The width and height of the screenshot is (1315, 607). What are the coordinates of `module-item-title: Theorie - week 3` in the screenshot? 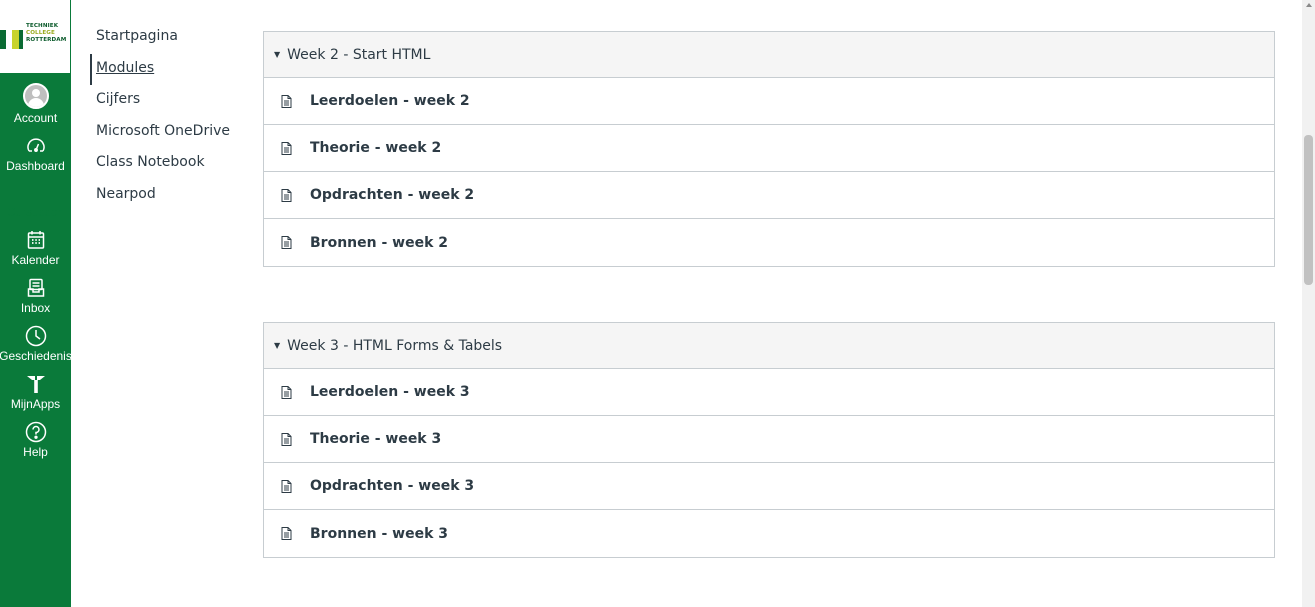 It's located at (376, 439).